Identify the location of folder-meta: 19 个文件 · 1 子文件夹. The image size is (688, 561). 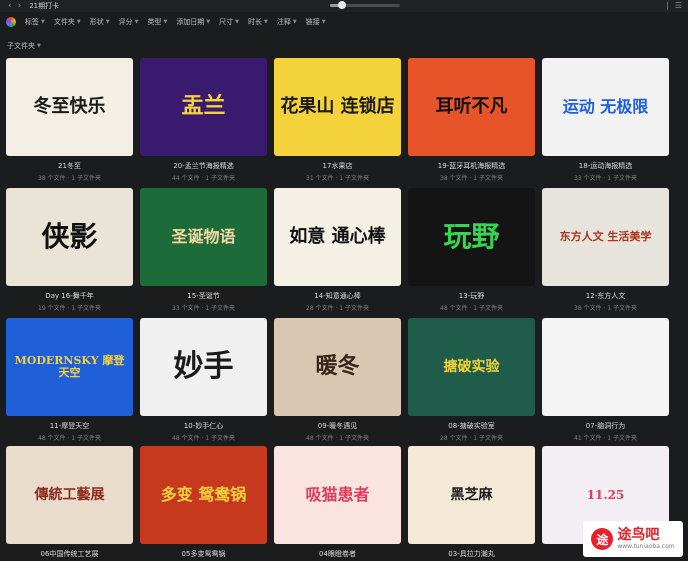
(69, 308).